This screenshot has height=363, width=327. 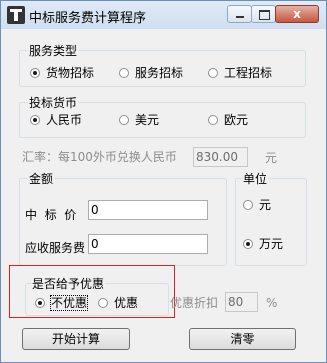 I want to click on calculate-button: 开始计算, so click(x=76, y=339).